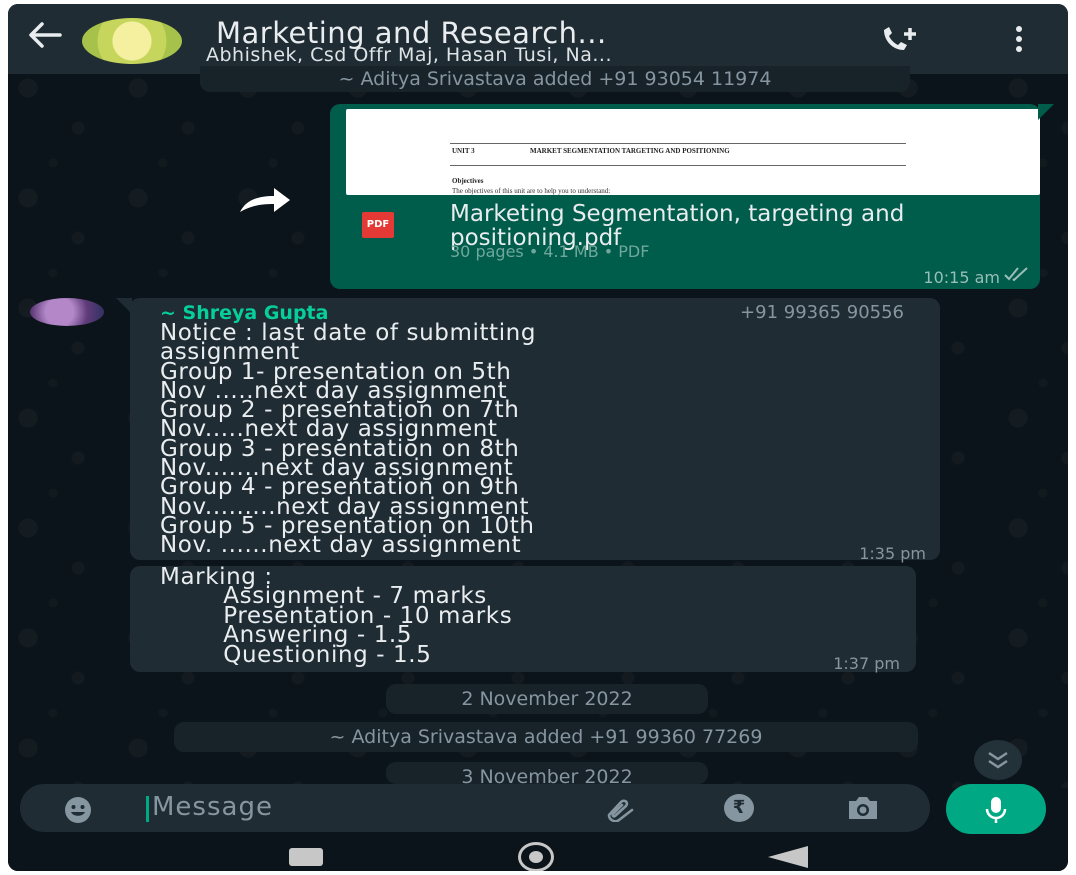 This screenshot has width=1076, height=875. I want to click on date-separator: 3 November 2022, so click(547, 773).